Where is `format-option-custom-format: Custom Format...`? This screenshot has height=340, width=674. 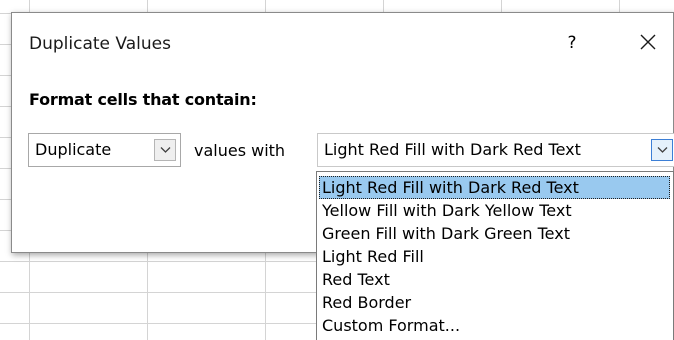
format-option-custom-format: Custom Format... is located at coordinates (389, 325).